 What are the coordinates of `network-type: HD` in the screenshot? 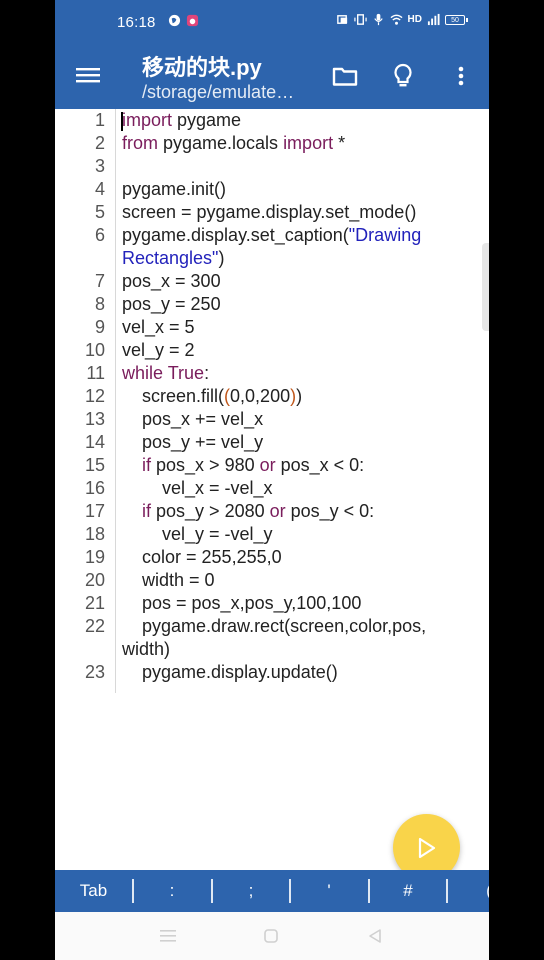 It's located at (414, 19).